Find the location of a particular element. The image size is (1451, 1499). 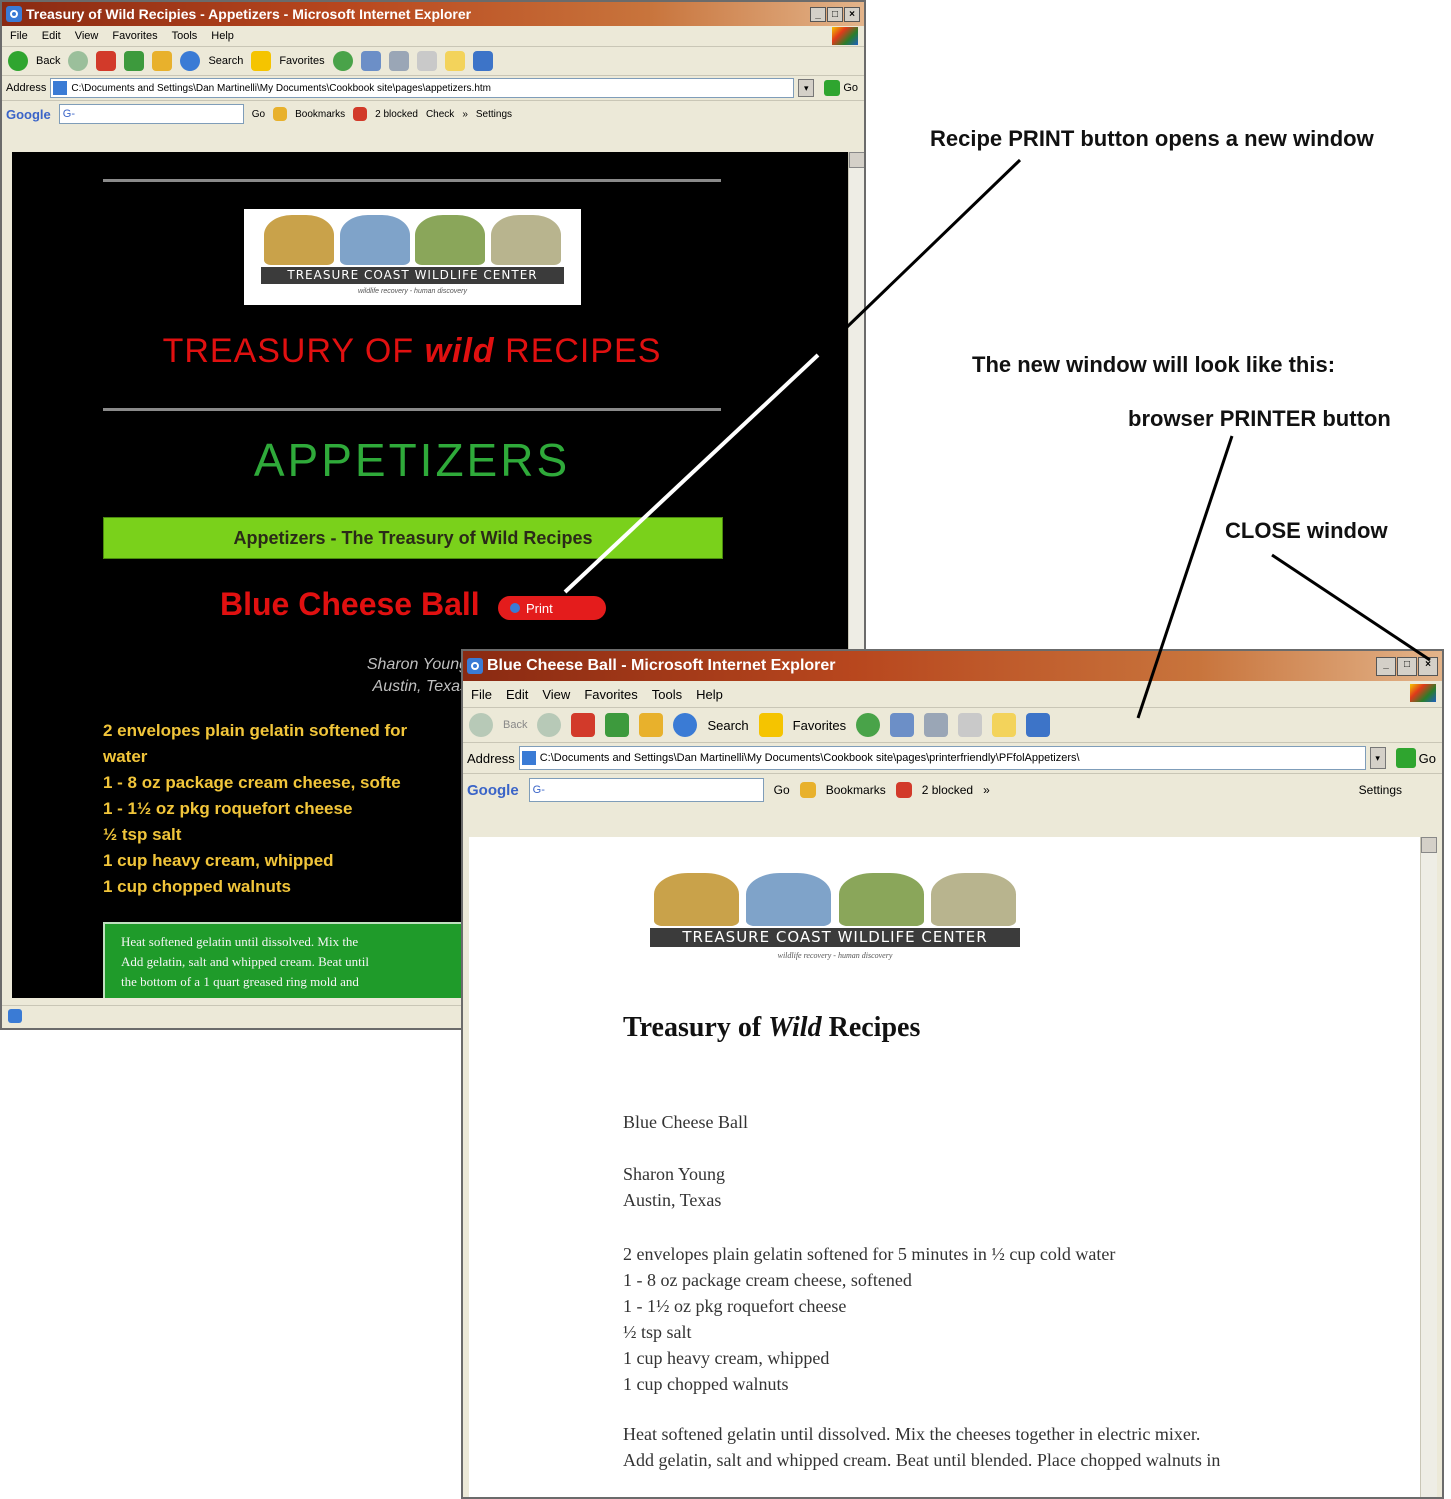

callout-print-button: Recipe PRINT button opens a new window is located at coordinates (1152, 138).